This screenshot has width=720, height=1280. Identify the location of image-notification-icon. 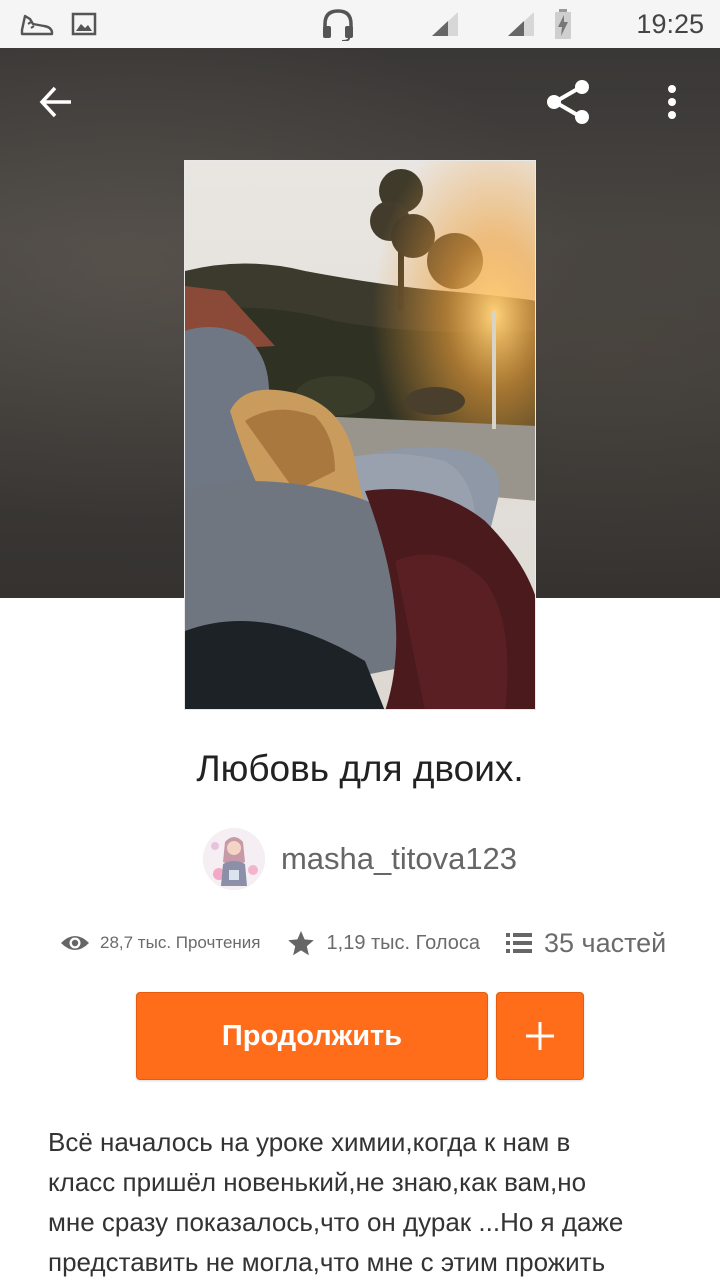
(84, 24).